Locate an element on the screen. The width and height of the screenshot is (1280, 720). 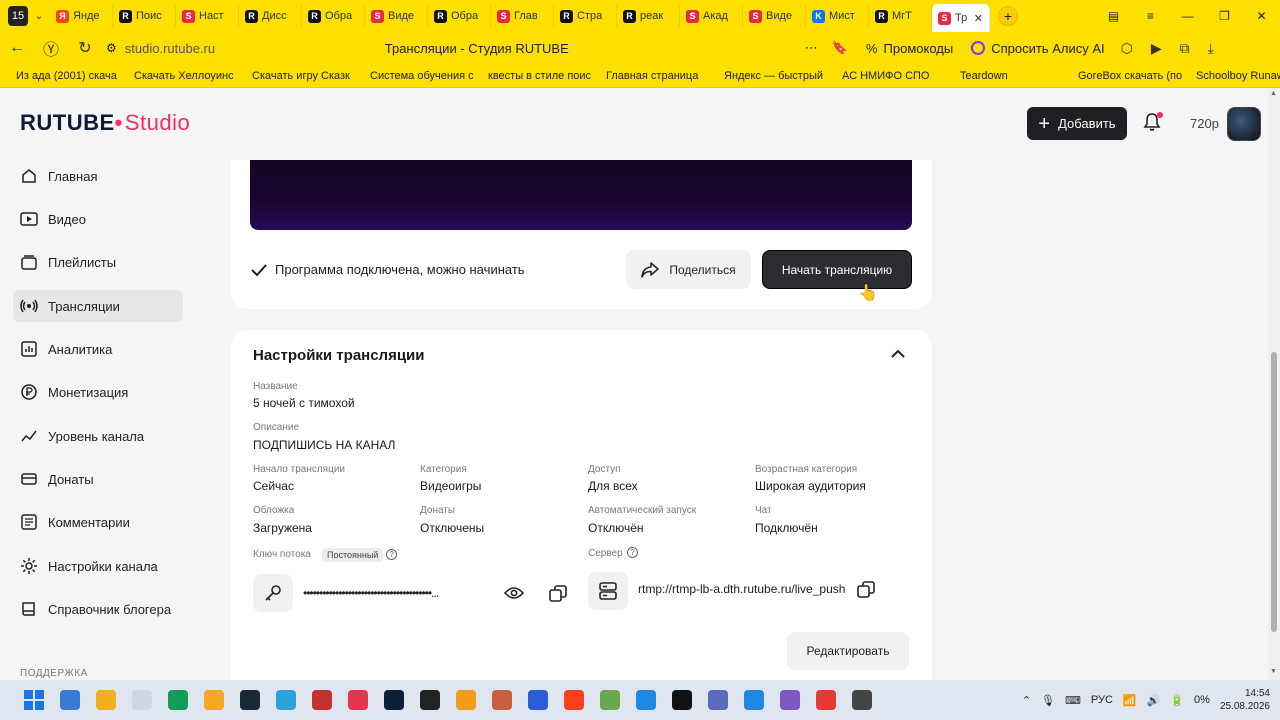
back-icon: ← is located at coordinates (17, 48).